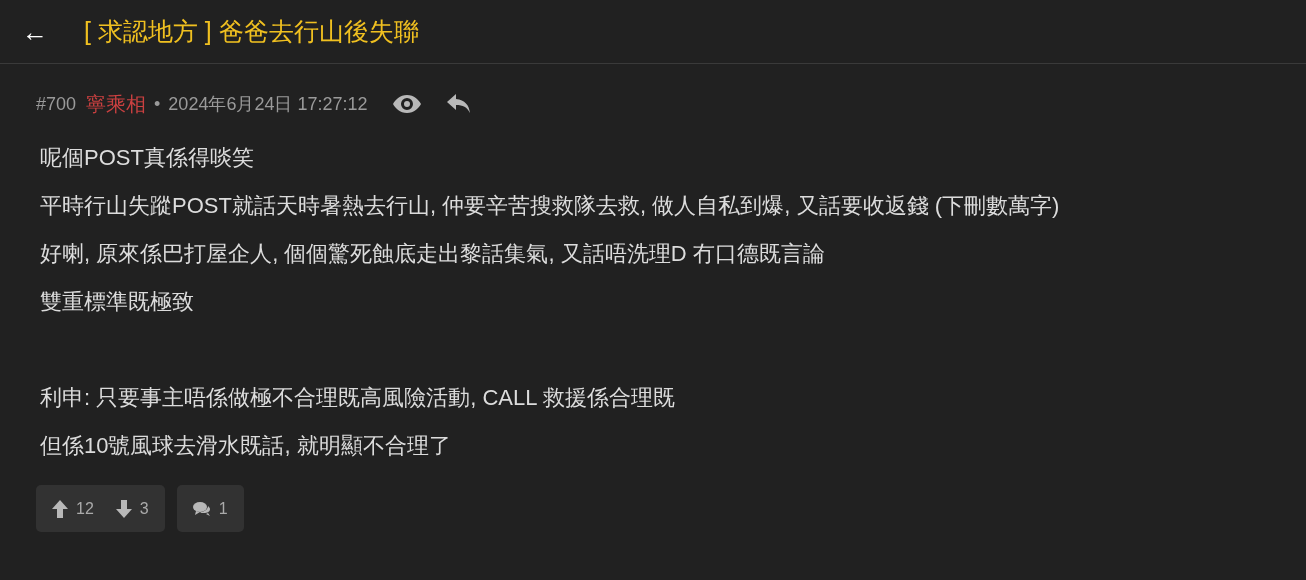 Image resolution: width=1306 pixels, height=580 pixels. I want to click on post-text-line: 雙重標準既極致, so click(117, 302).